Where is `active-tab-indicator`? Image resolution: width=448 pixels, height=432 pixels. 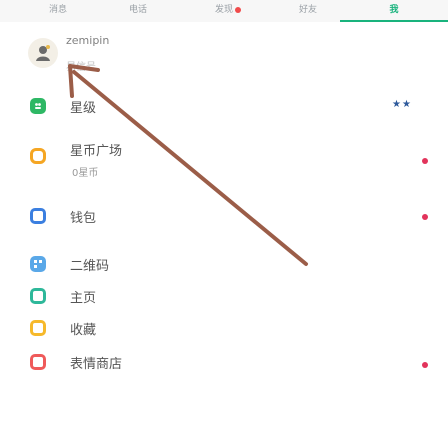
active-tab-indicator is located at coordinates (394, 21).